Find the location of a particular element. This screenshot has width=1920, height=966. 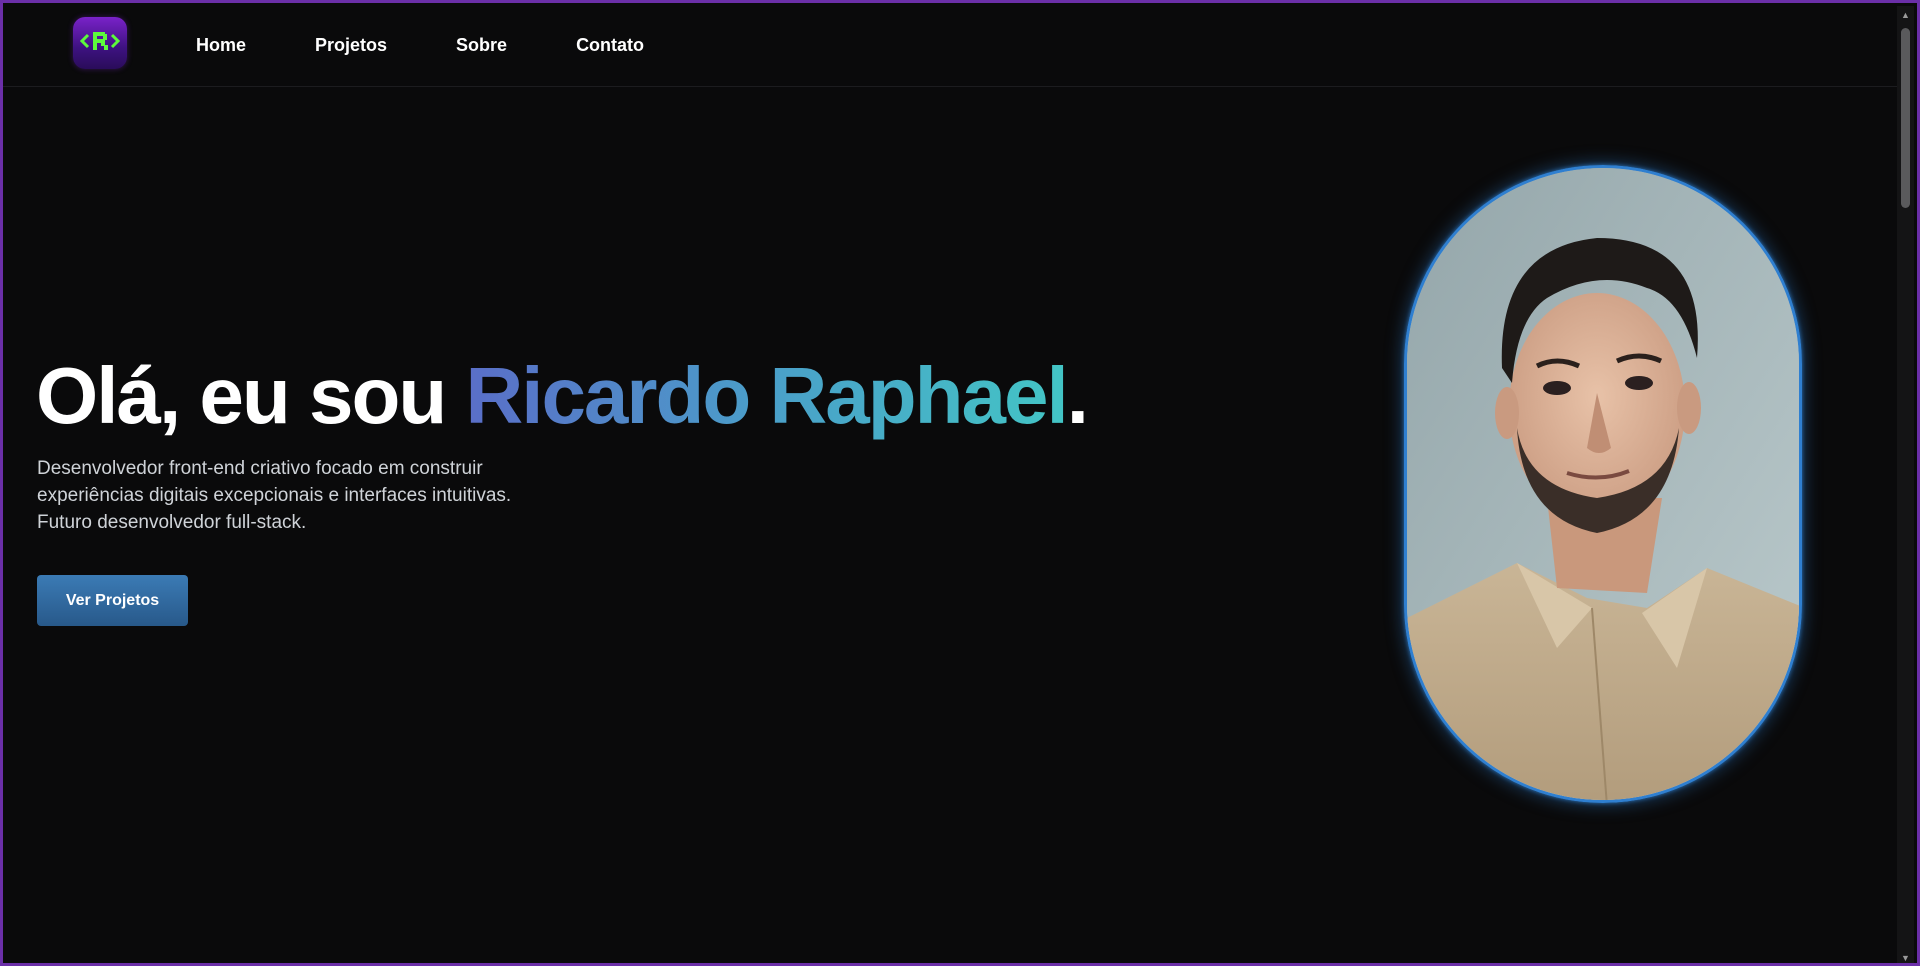

nav-link-sobre: Sobre is located at coordinates (481, 45).